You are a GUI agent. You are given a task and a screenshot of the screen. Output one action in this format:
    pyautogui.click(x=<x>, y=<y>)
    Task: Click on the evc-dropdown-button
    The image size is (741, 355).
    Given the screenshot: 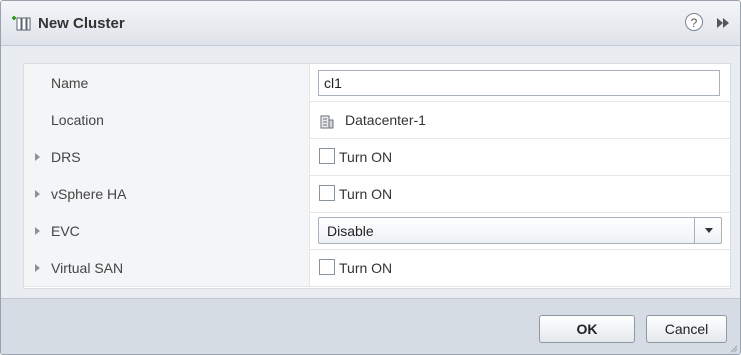 What is the action you would take?
    pyautogui.click(x=707, y=230)
    